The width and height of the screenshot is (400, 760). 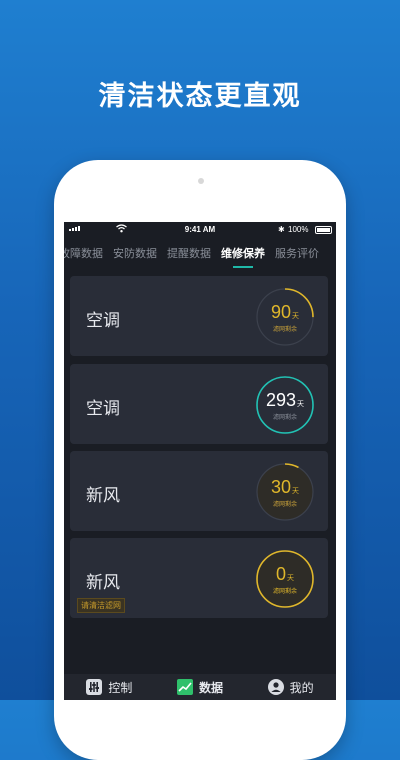 What do you see at coordinates (101, 605) in the screenshot?
I see `clean-filter-hint: 请清洁滤网` at bounding box center [101, 605].